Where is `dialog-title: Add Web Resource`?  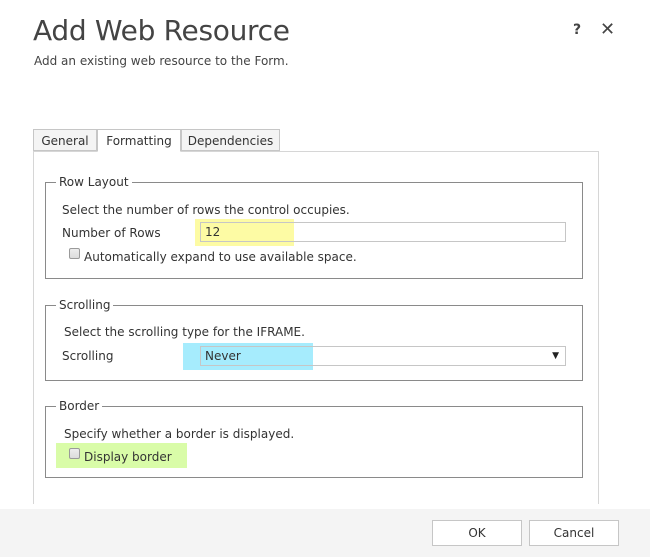
dialog-title: Add Web Resource is located at coordinates (161, 30).